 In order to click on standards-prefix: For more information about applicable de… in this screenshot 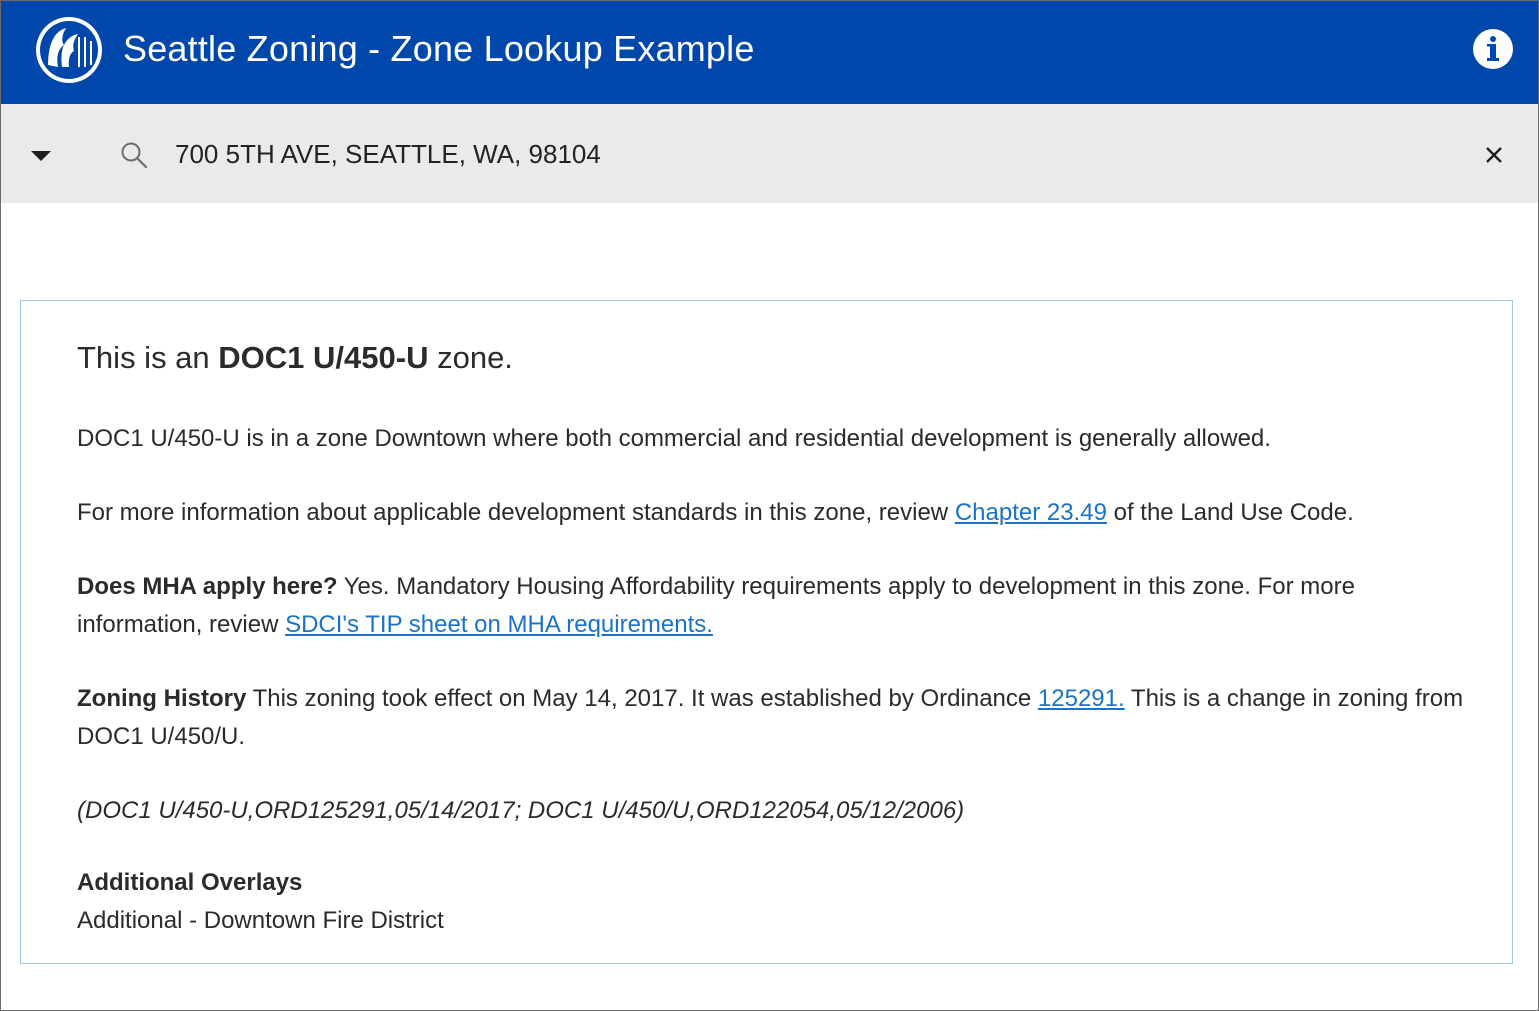, I will do `click(516, 513)`.